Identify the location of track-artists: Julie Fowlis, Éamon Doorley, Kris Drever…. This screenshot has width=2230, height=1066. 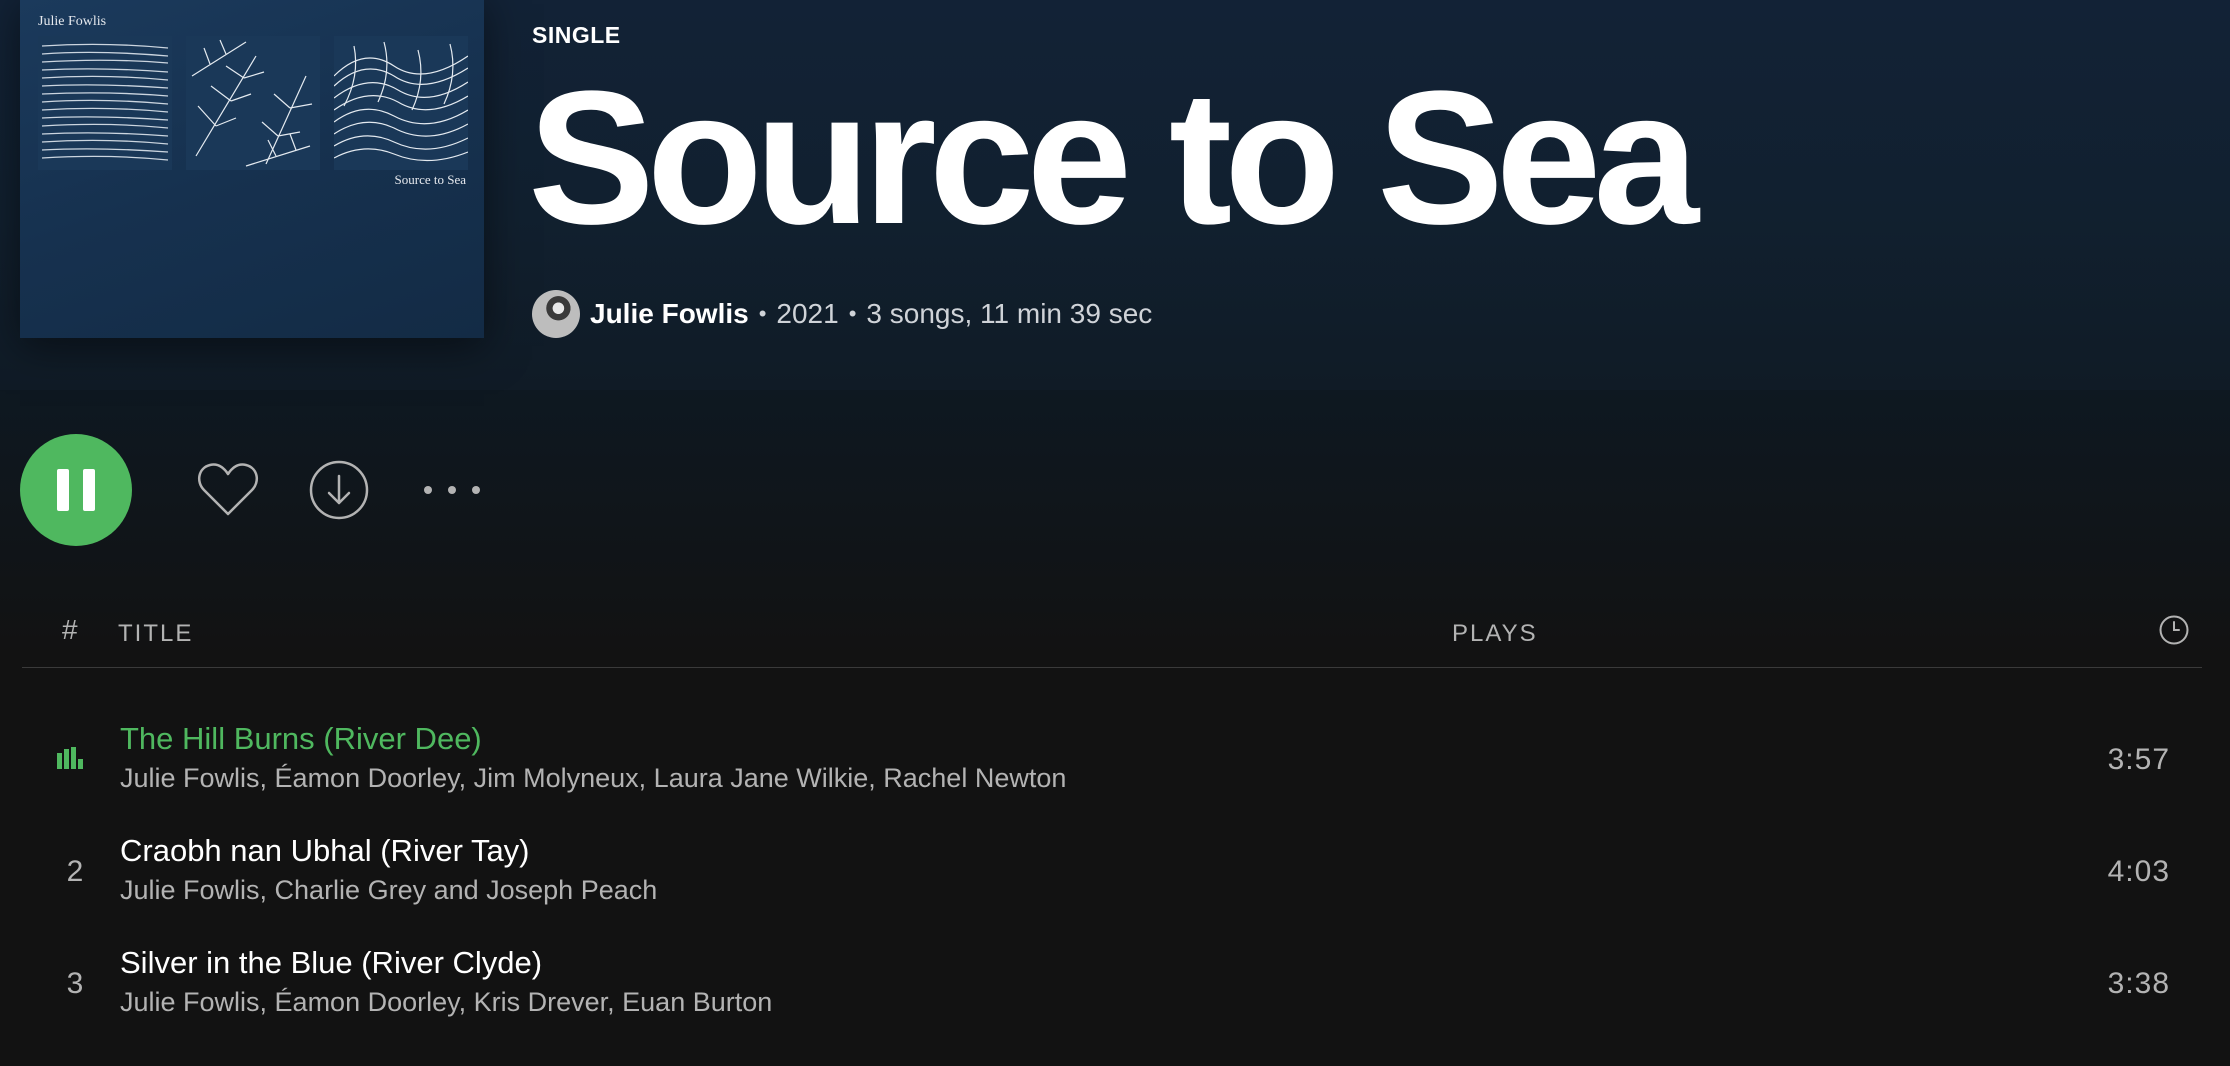
(446, 1002).